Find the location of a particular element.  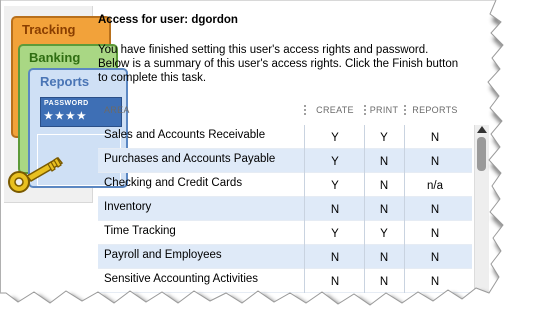

banking-card-label: Banking is located at coordinates (55, 57).